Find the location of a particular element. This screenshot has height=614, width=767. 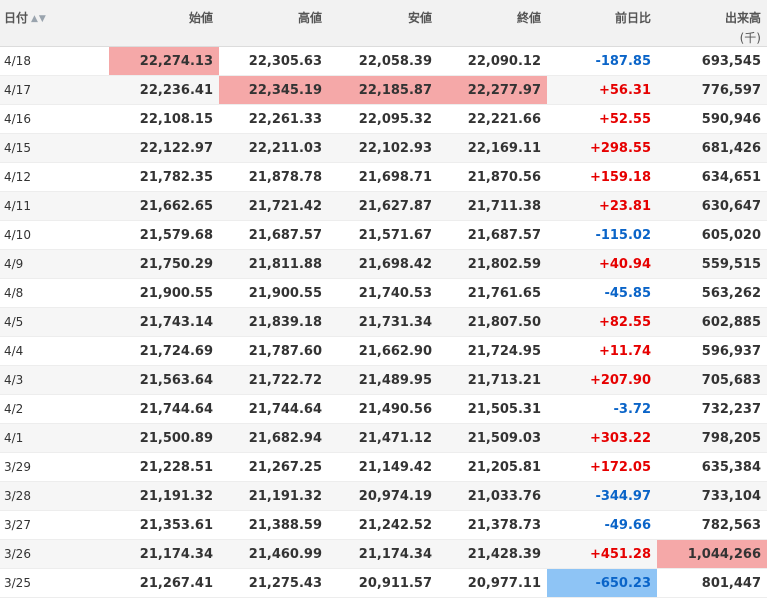

open-cell: 21,579.68 is located at coordinates (164, 235).